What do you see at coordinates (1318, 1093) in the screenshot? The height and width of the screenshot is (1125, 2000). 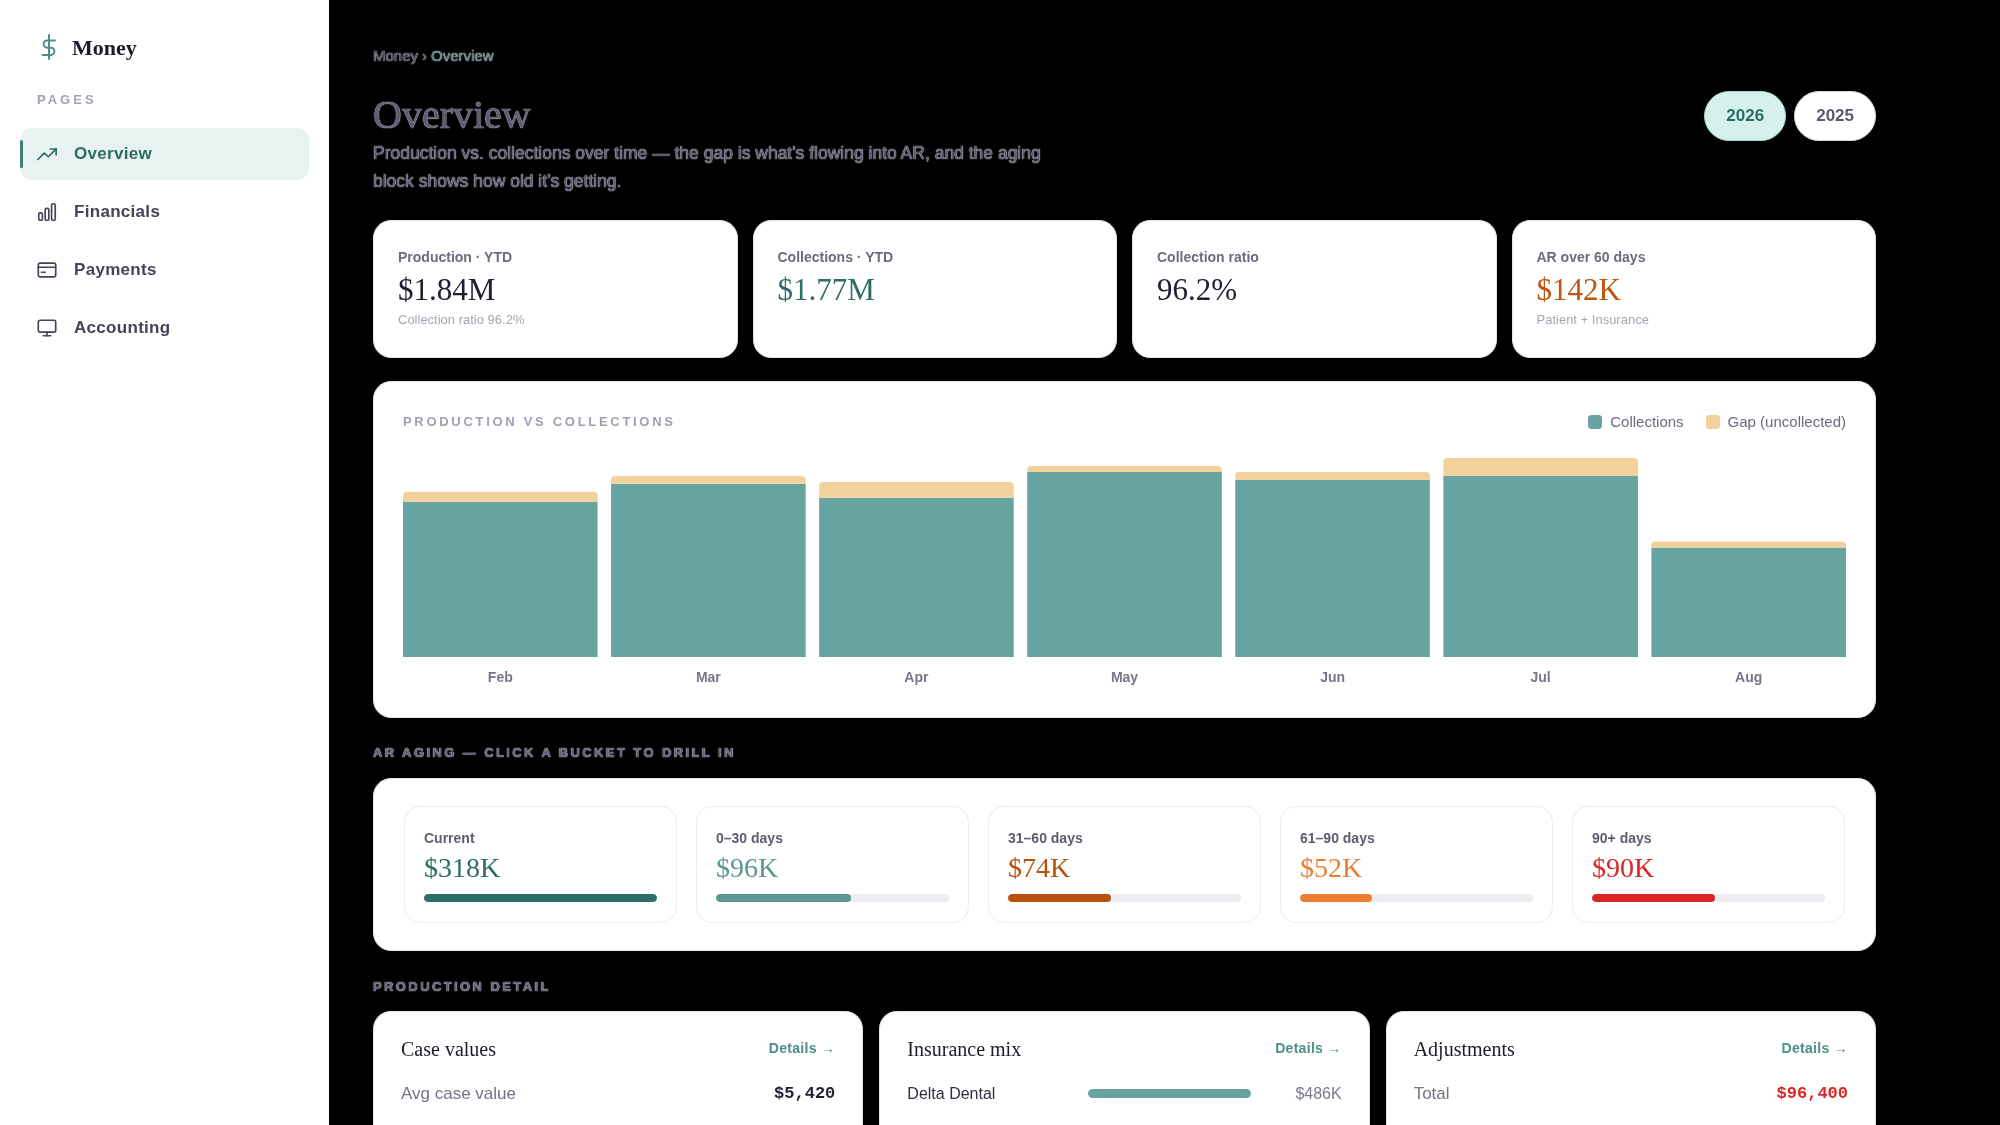 I see `row-value: $486K` at bounding box center [1318, 1093].